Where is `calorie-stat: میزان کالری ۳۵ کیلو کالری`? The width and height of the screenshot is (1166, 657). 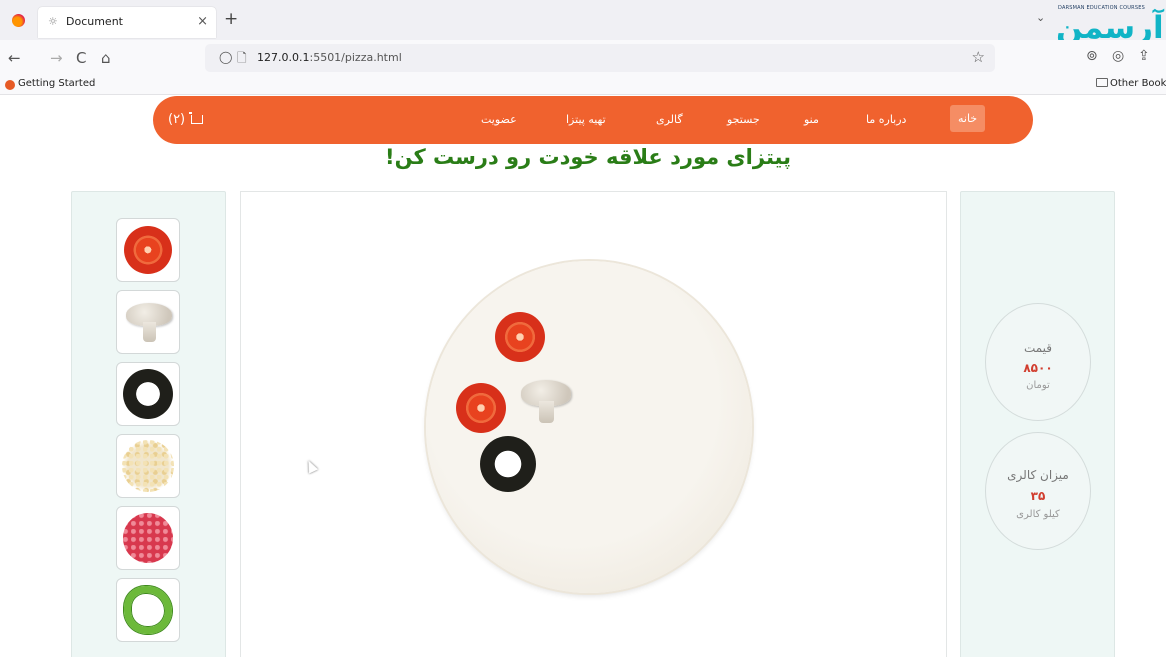
calorie-stat: میزان کالری ۳۵ کیلو کالری is located at coordinates (1038, 491).